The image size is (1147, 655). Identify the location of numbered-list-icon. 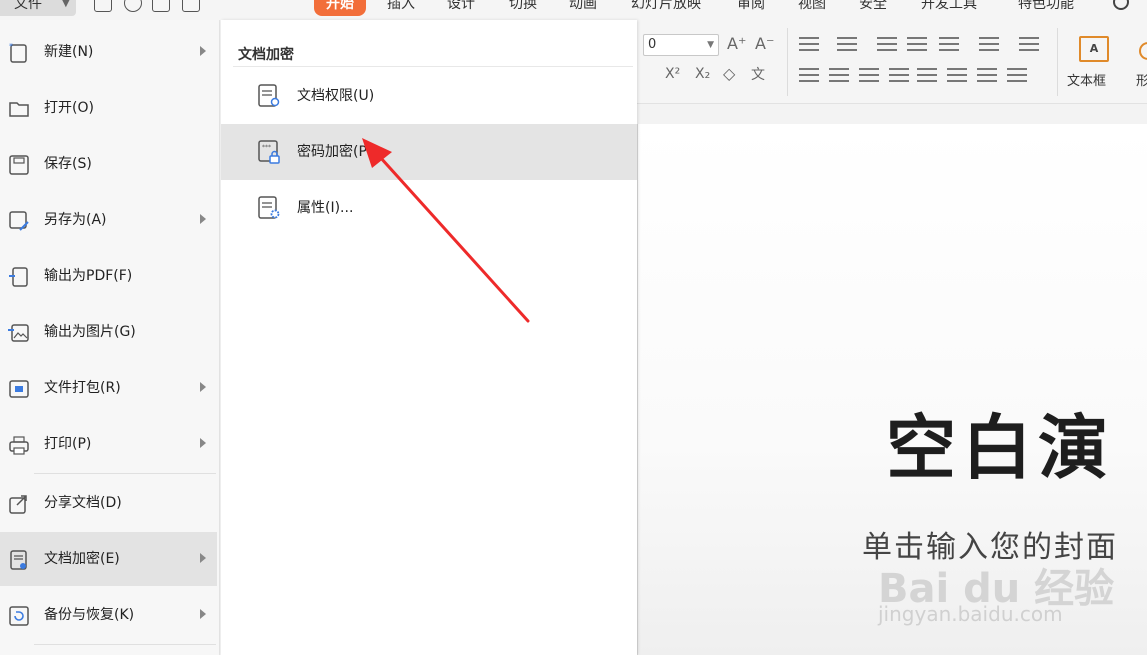
(847, 44).